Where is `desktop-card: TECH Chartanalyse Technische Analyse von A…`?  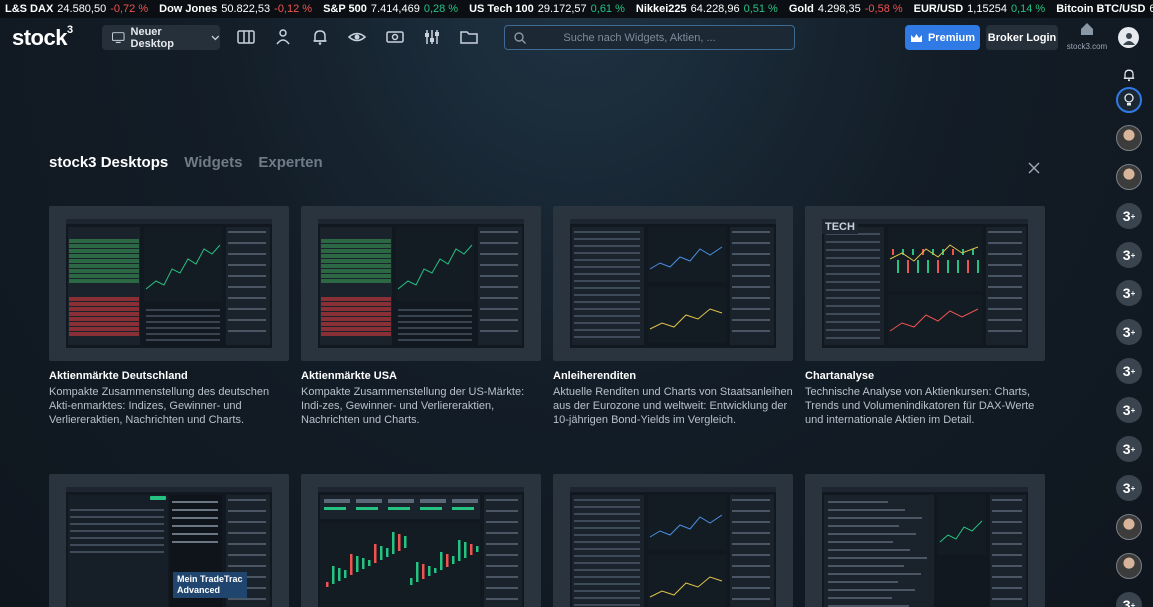
desktop-card: TECH Chartanalyse Technische Analyse von A… is located at coordinates (925, 316).